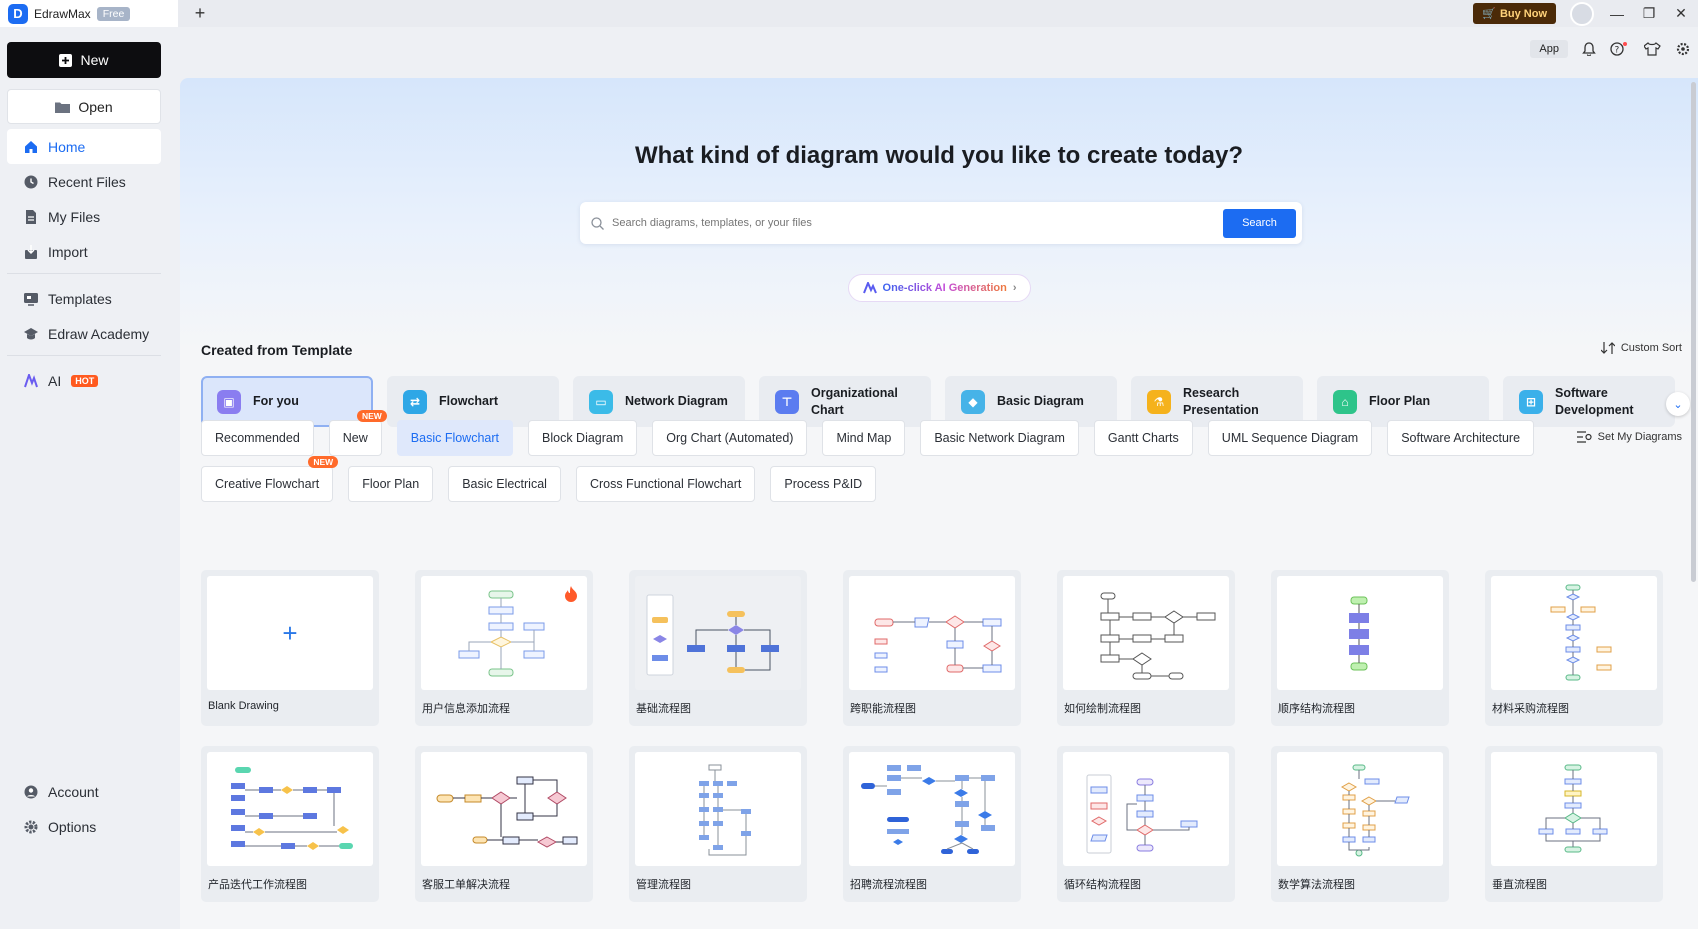 This screenshot has height=929, width=1698. Describe the element at coordinates (1681, 13) in the screenshot. I see `close-button: ✕` at that location.